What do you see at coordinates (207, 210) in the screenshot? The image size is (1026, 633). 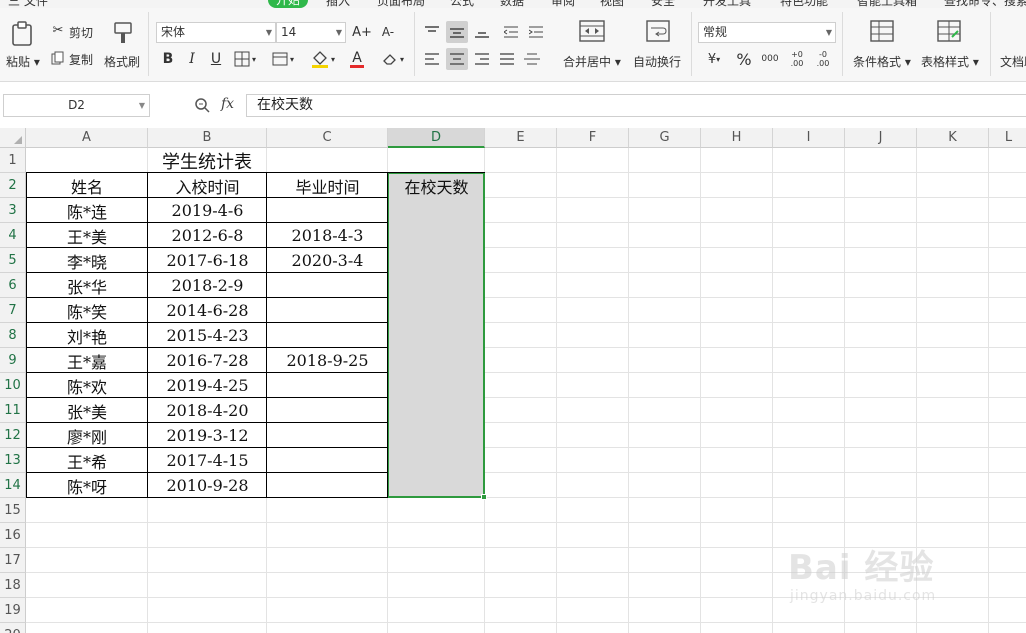 I see `data-cell: 2019-4-6` at bounding box center [207, 210].